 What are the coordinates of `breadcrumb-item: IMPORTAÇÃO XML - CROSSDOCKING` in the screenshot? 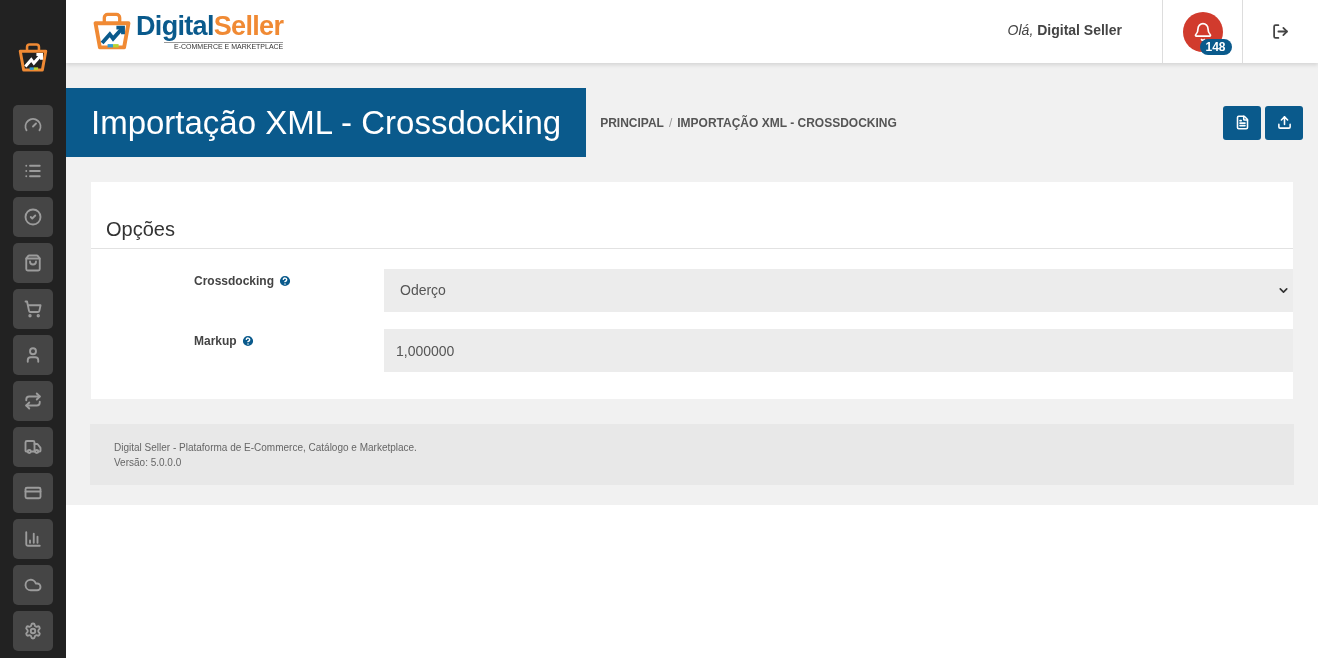 It's located at (787, 122).